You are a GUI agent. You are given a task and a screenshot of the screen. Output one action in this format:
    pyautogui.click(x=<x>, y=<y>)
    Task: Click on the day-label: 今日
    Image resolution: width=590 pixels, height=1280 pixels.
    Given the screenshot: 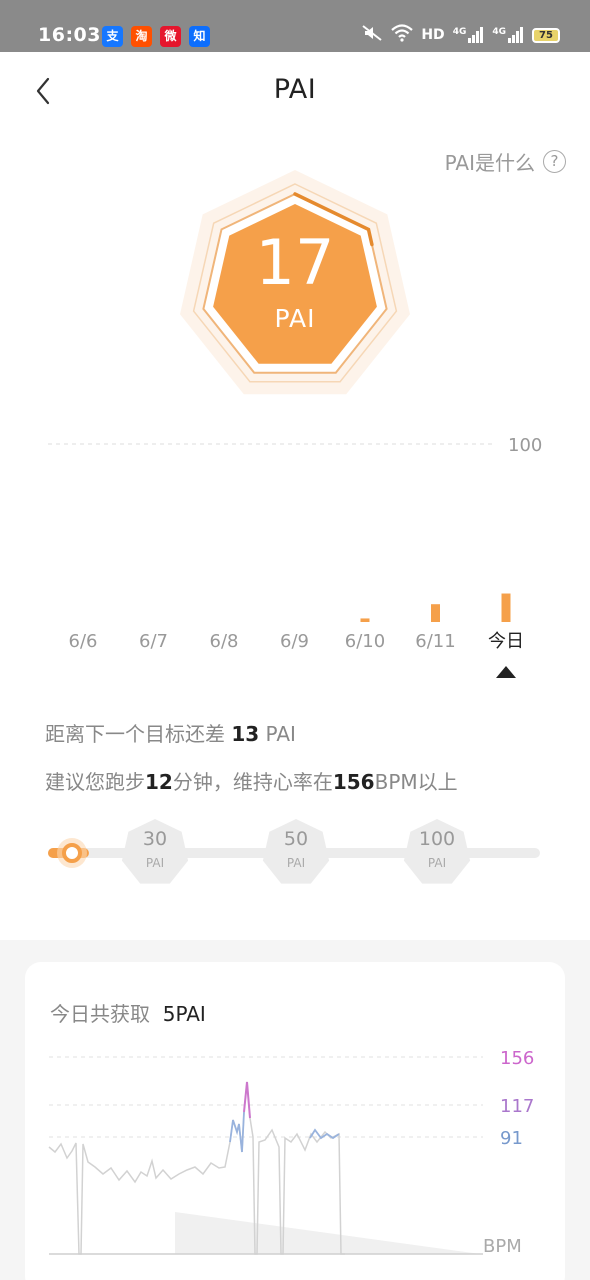 What is the action you would take?
    pyautogui.click(x=506, y=641)
    